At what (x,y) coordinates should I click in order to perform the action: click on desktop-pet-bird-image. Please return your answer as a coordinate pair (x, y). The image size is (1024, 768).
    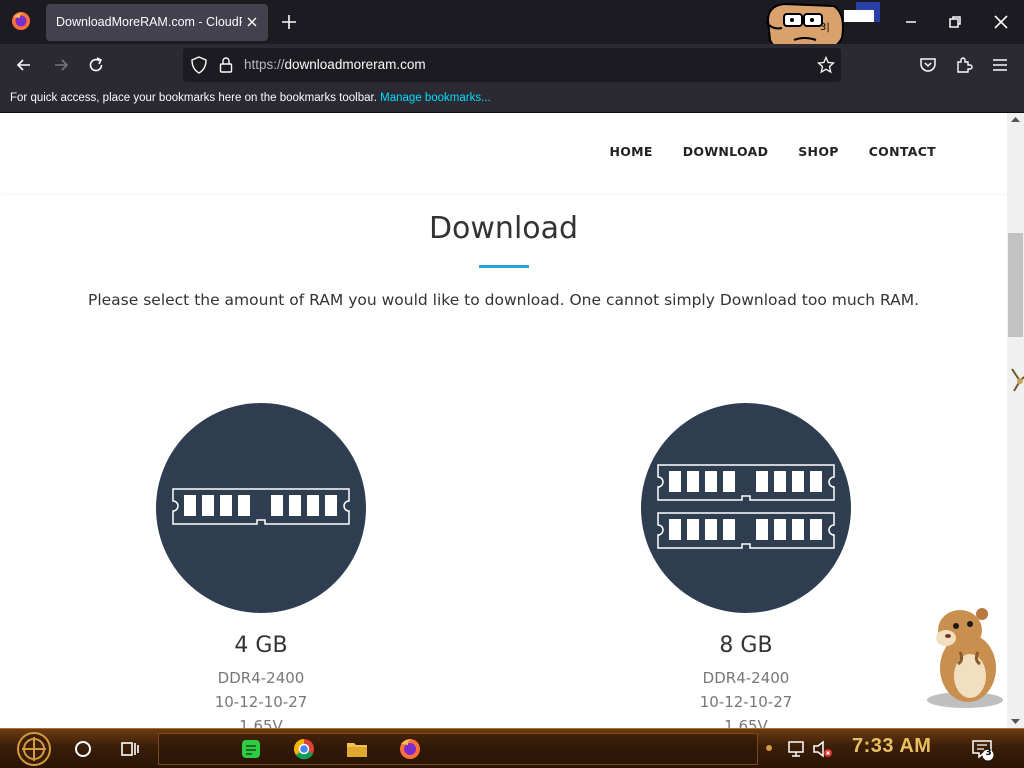
    Looking at the image, I should click on (1017, 380).